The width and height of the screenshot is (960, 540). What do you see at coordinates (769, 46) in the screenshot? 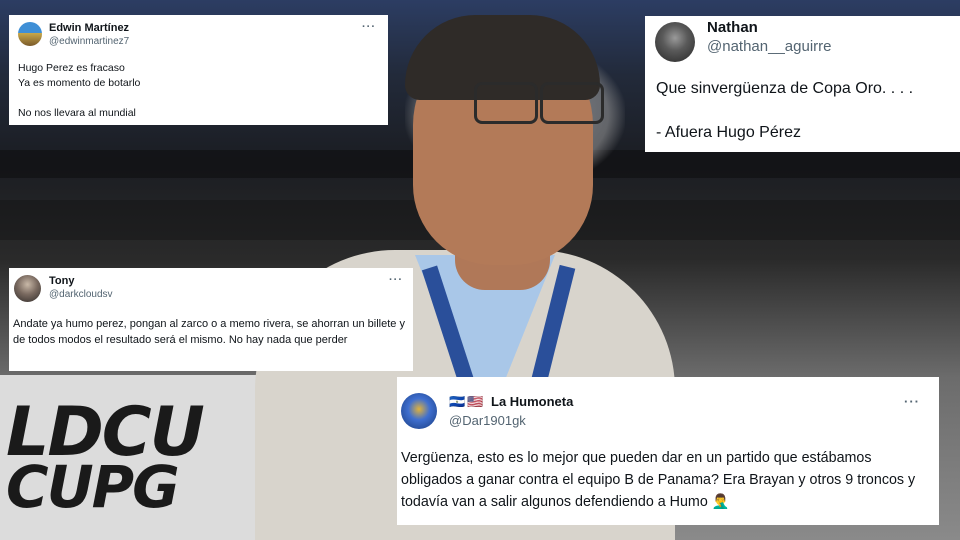
I see `author-handle: @nathan__aguirre` at bounding box center [769, 46].